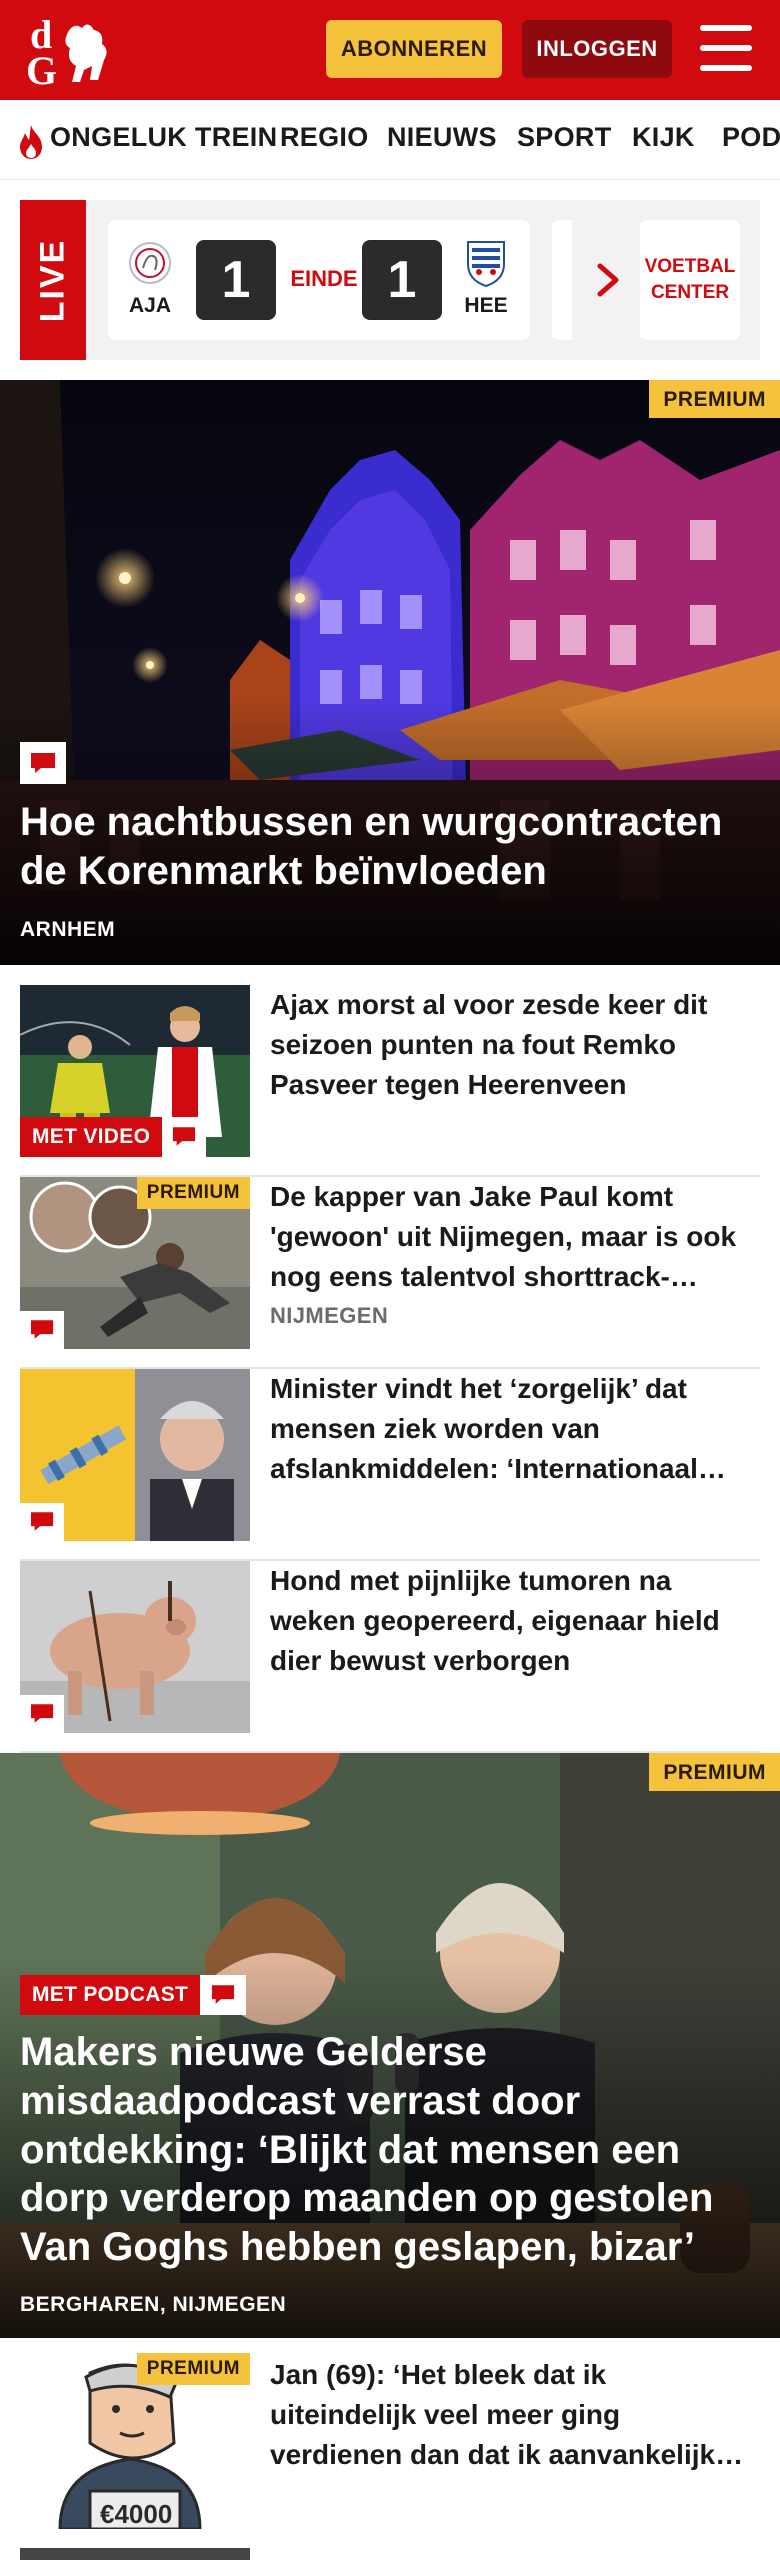 The width and height of the screenshot is (780, 2560). What do you see at coordinates (135, 1263) in the screenshot?
I see `thumbnail-kapper: PREMIUM` at bounding box center [135, 1263].